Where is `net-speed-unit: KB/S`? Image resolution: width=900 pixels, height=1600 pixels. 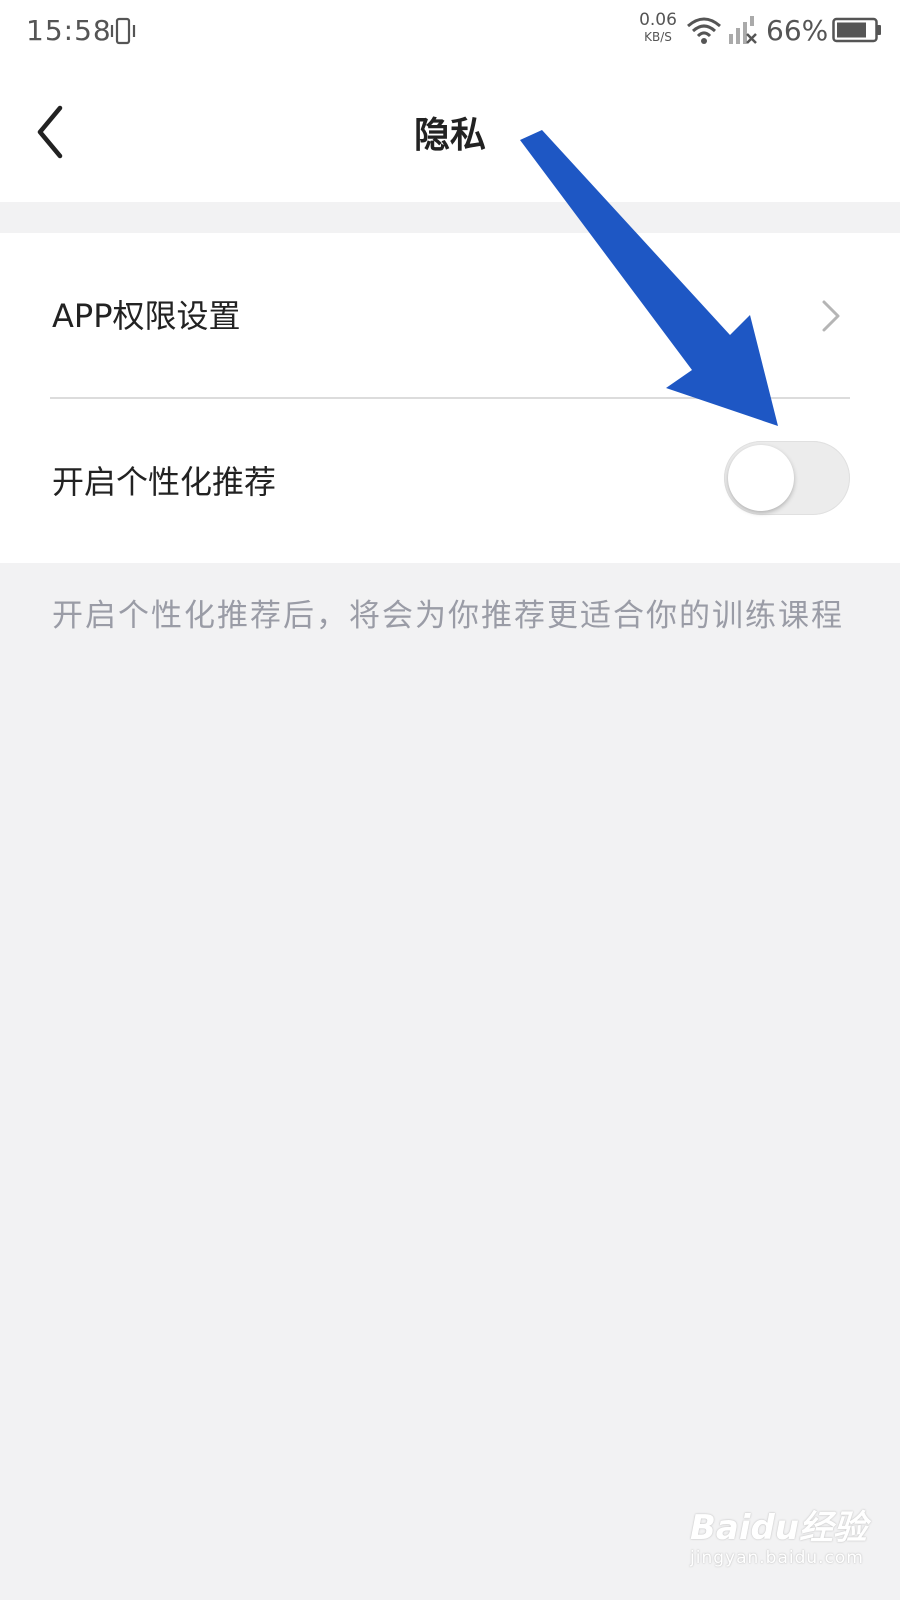 net-speed-unit: KB/S is located at coordinates (658, 37).